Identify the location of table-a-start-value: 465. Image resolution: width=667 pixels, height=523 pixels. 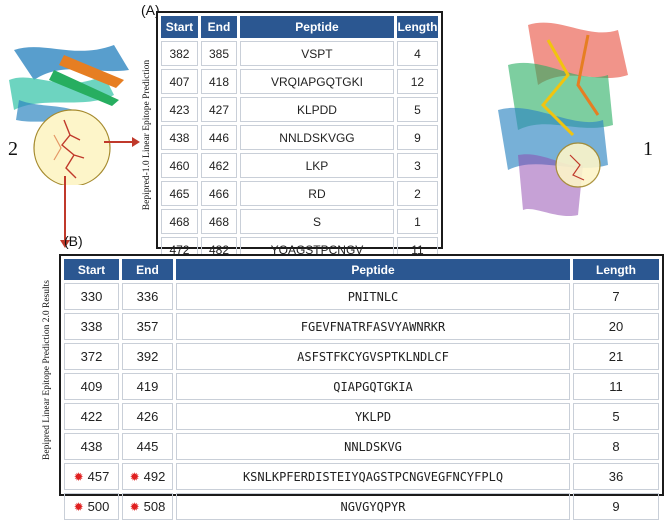
(179, 193).